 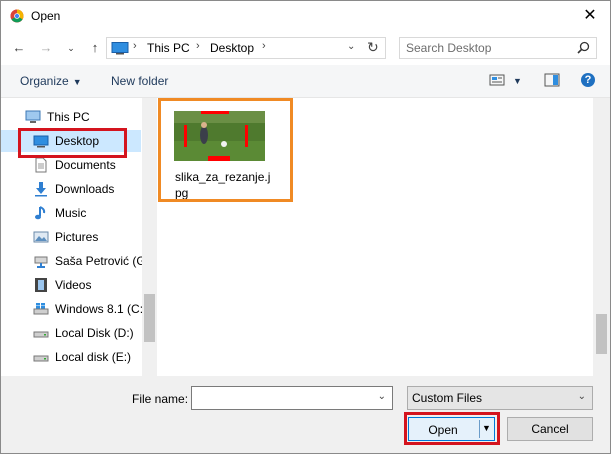 I want to click on window-title: Open, so click(x=46, y=16).